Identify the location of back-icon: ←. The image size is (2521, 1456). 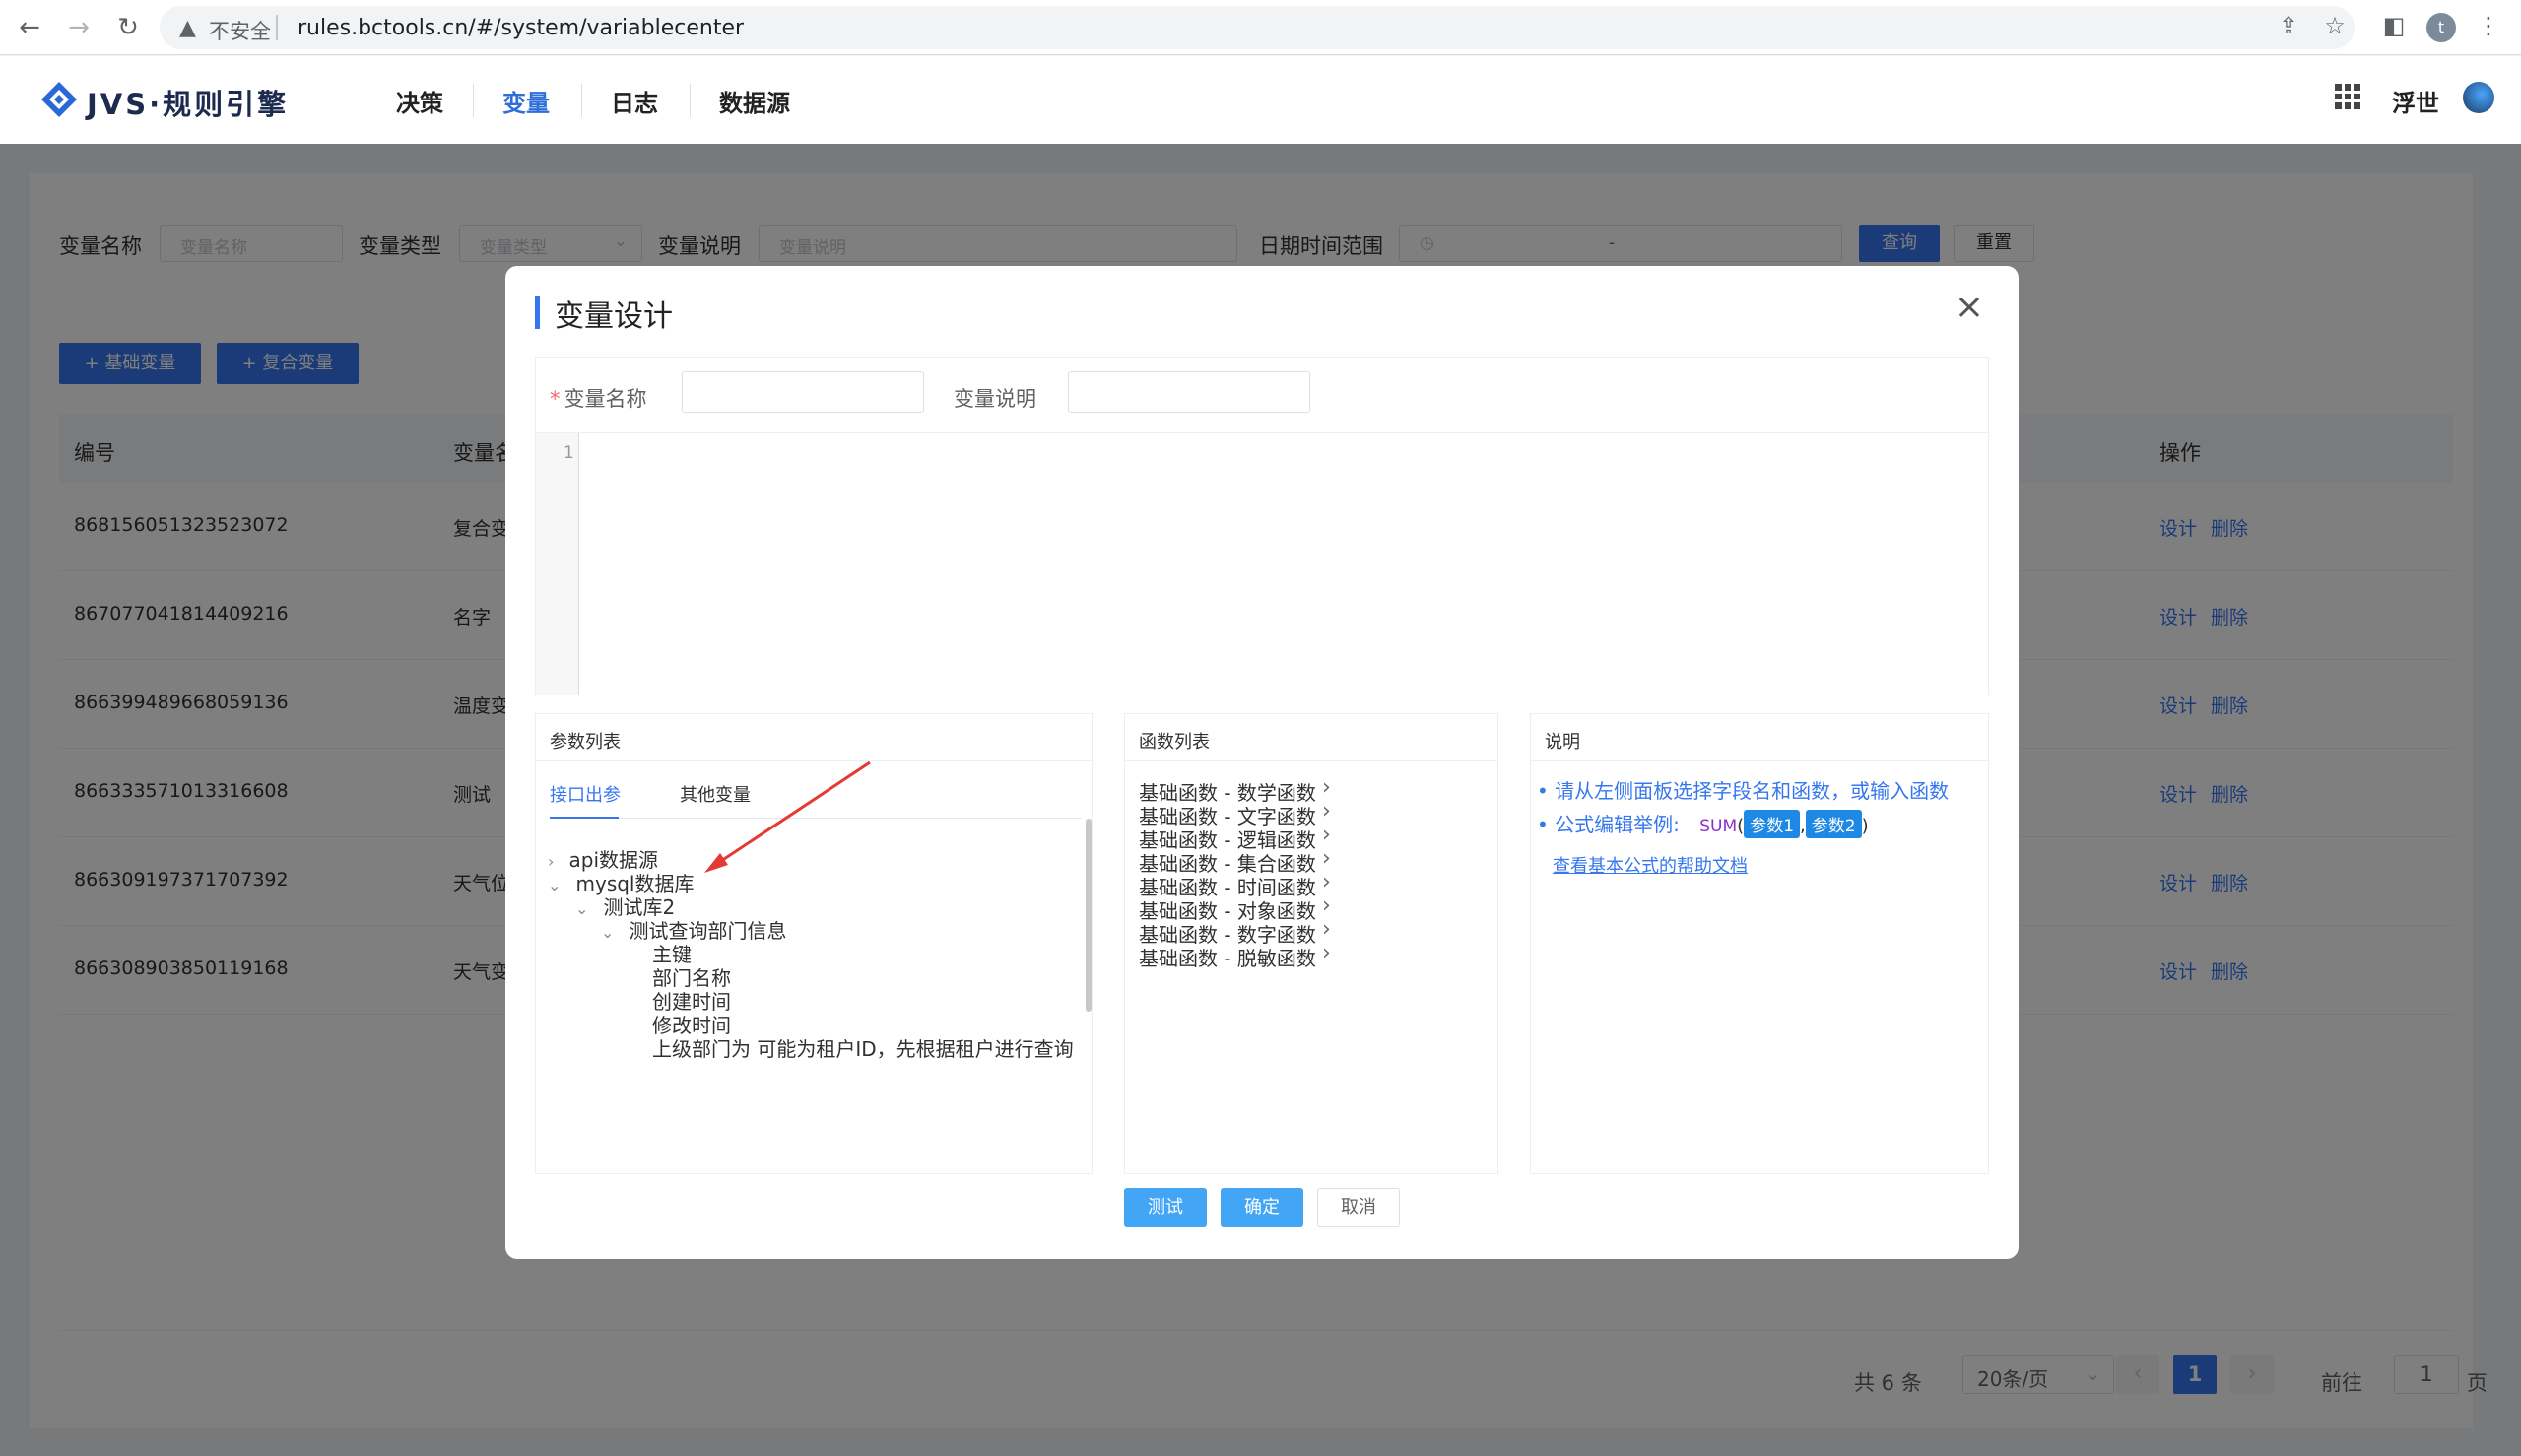
(30, 27).